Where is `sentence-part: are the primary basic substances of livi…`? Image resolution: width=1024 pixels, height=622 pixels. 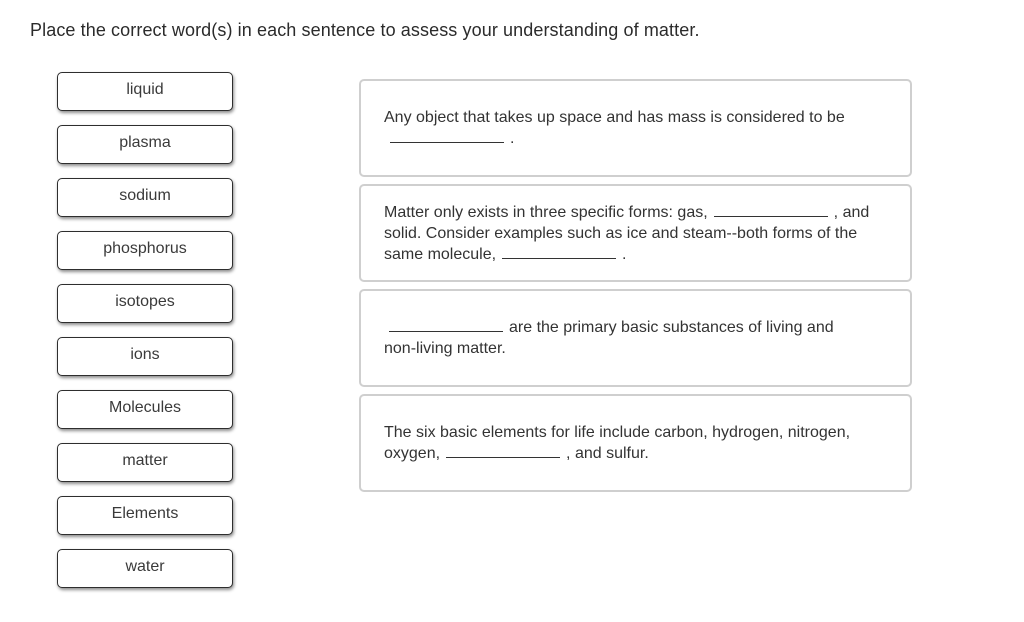 sentence-part: are the primary basic substances of livi… is located at coordinates (609, 338).